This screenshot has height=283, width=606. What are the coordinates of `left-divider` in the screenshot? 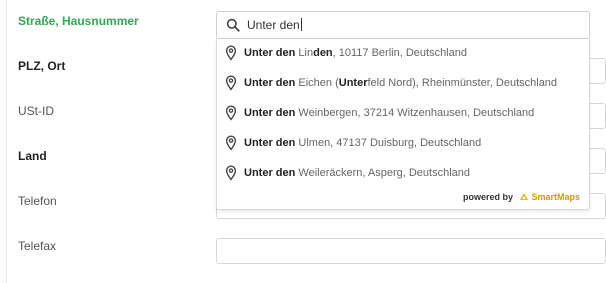 It's located at (6, 141).